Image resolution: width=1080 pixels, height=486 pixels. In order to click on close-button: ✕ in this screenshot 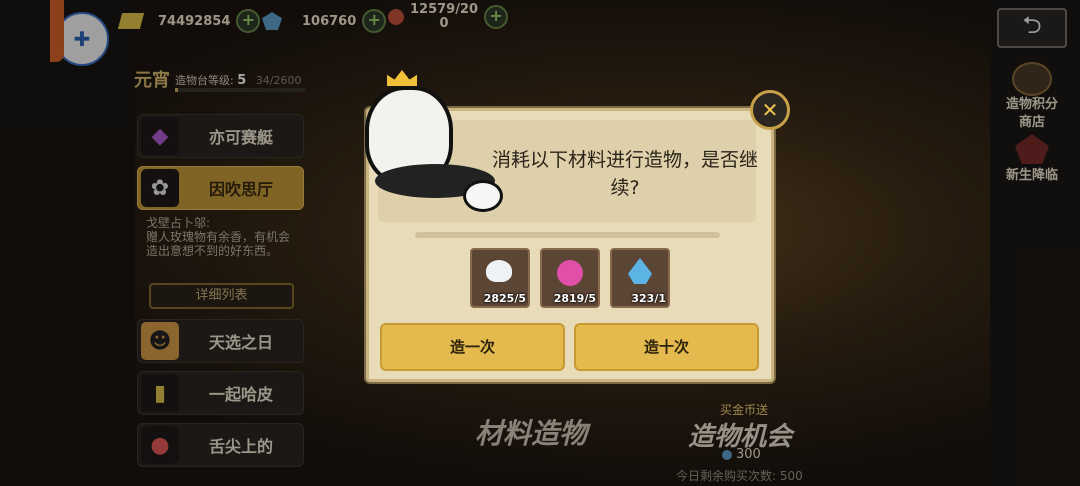, I will do `click(770, 110)`.